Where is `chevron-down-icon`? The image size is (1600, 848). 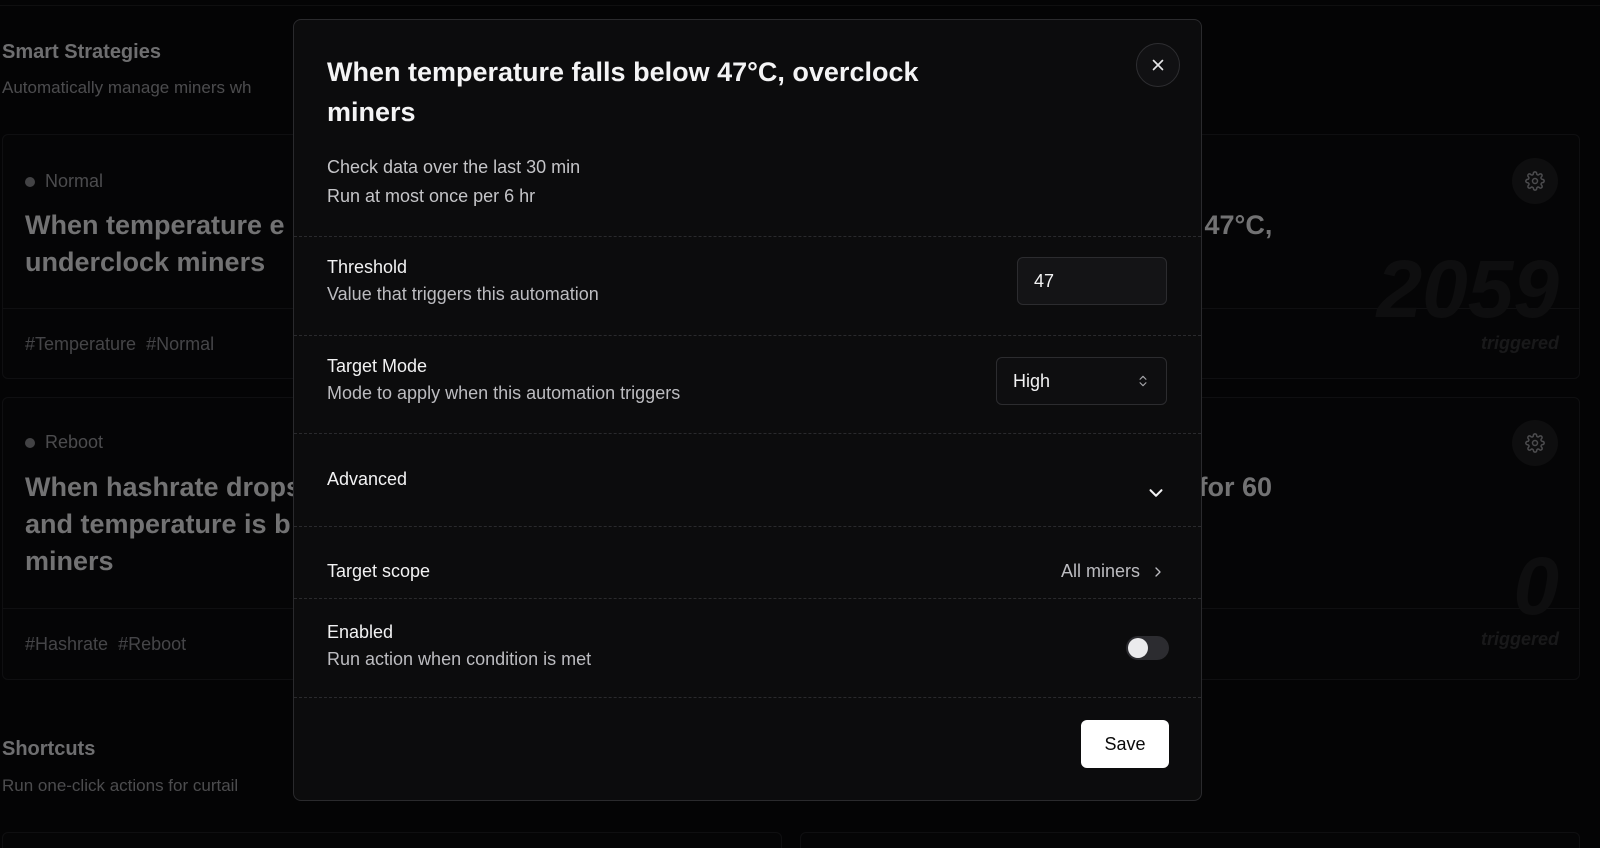 chevron-down-icon is located at coordinates (1156, 493).